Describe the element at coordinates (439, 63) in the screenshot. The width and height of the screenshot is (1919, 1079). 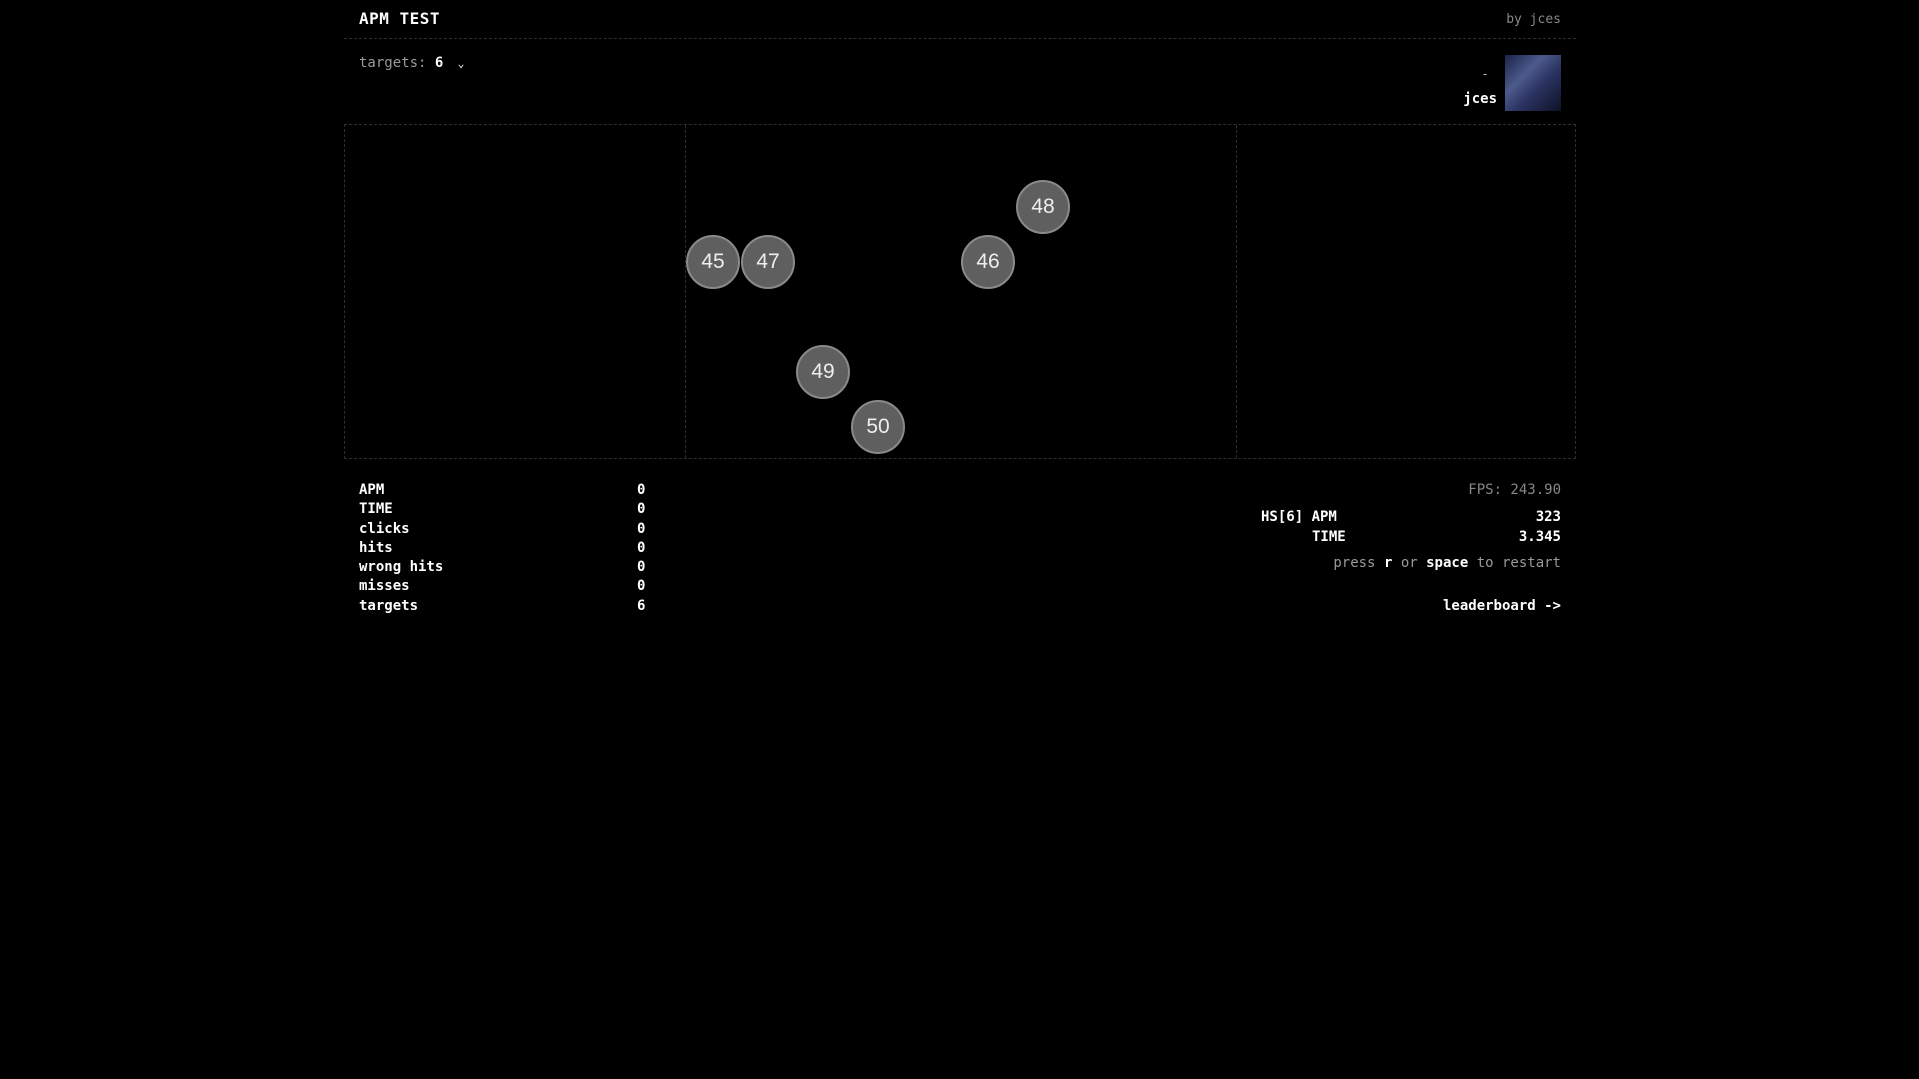
I see `targets-value: 6` at that location.